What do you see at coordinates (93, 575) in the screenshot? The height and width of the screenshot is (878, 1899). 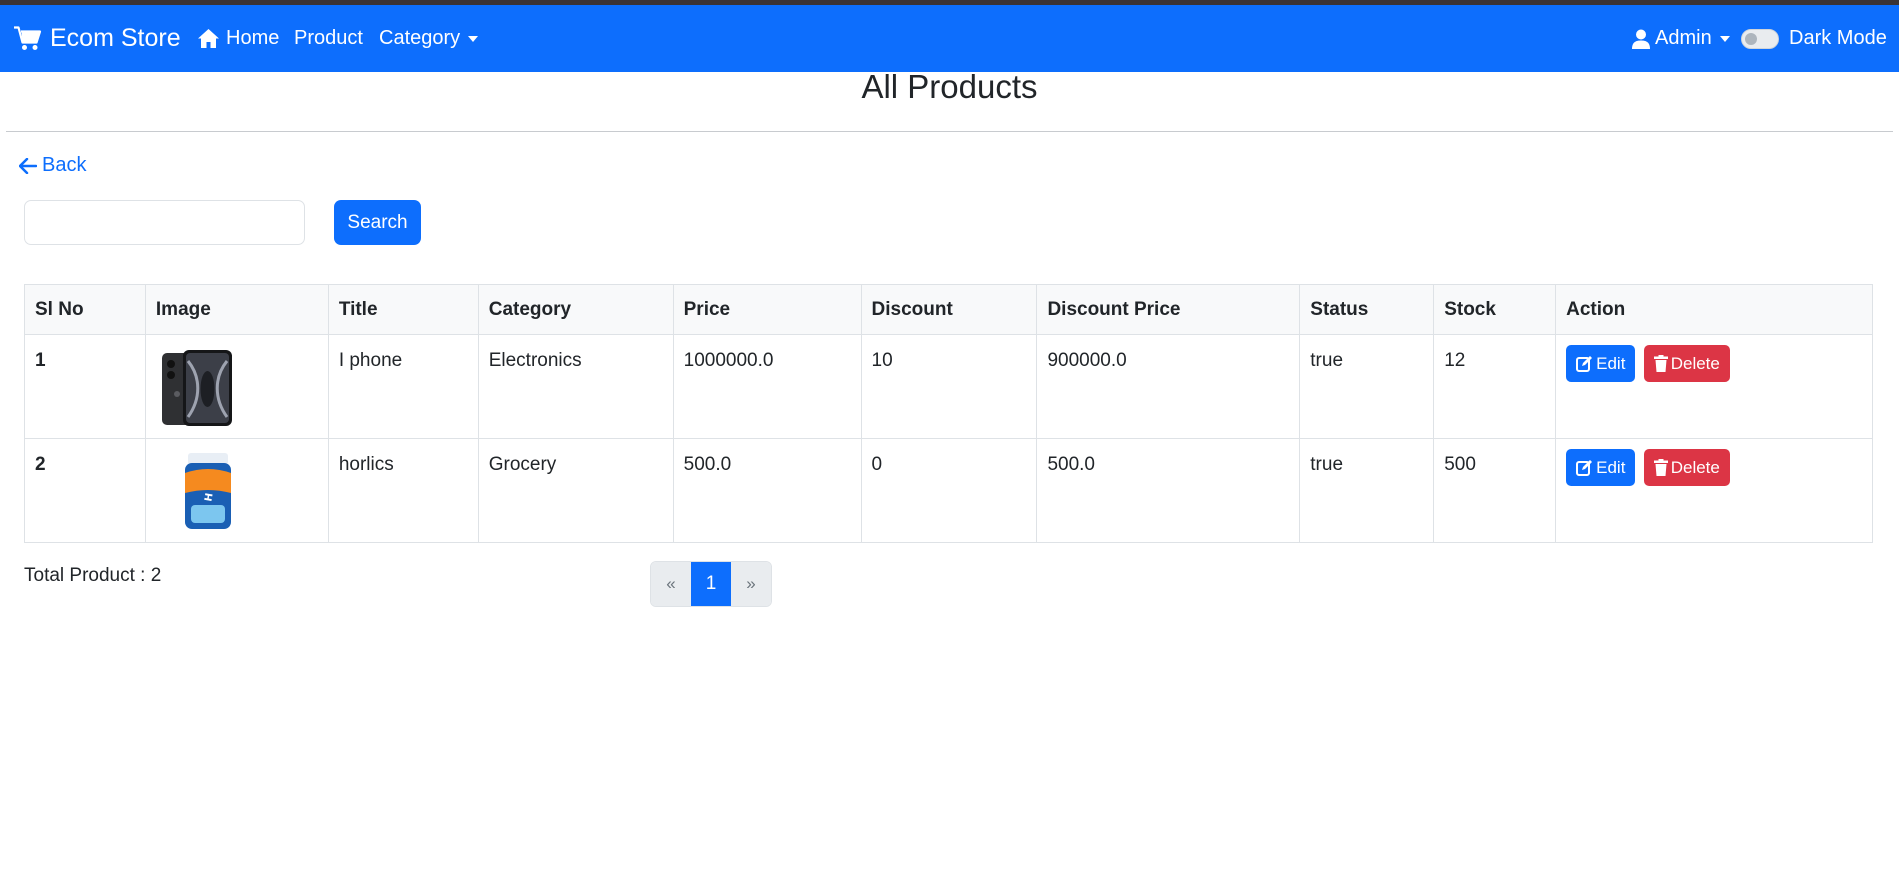 I see `total-products: Total Product : 2` at bounding box center [93, 575].